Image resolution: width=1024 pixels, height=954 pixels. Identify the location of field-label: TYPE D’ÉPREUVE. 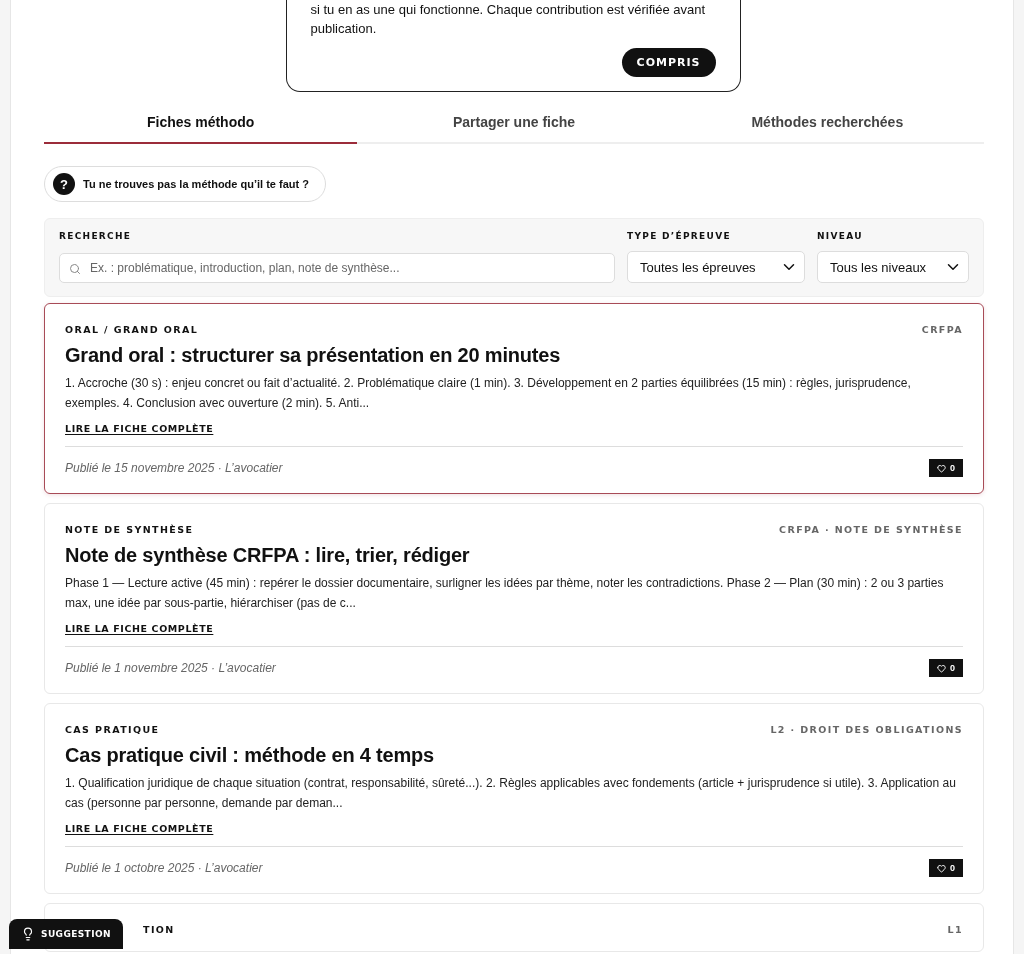
(679, 236).